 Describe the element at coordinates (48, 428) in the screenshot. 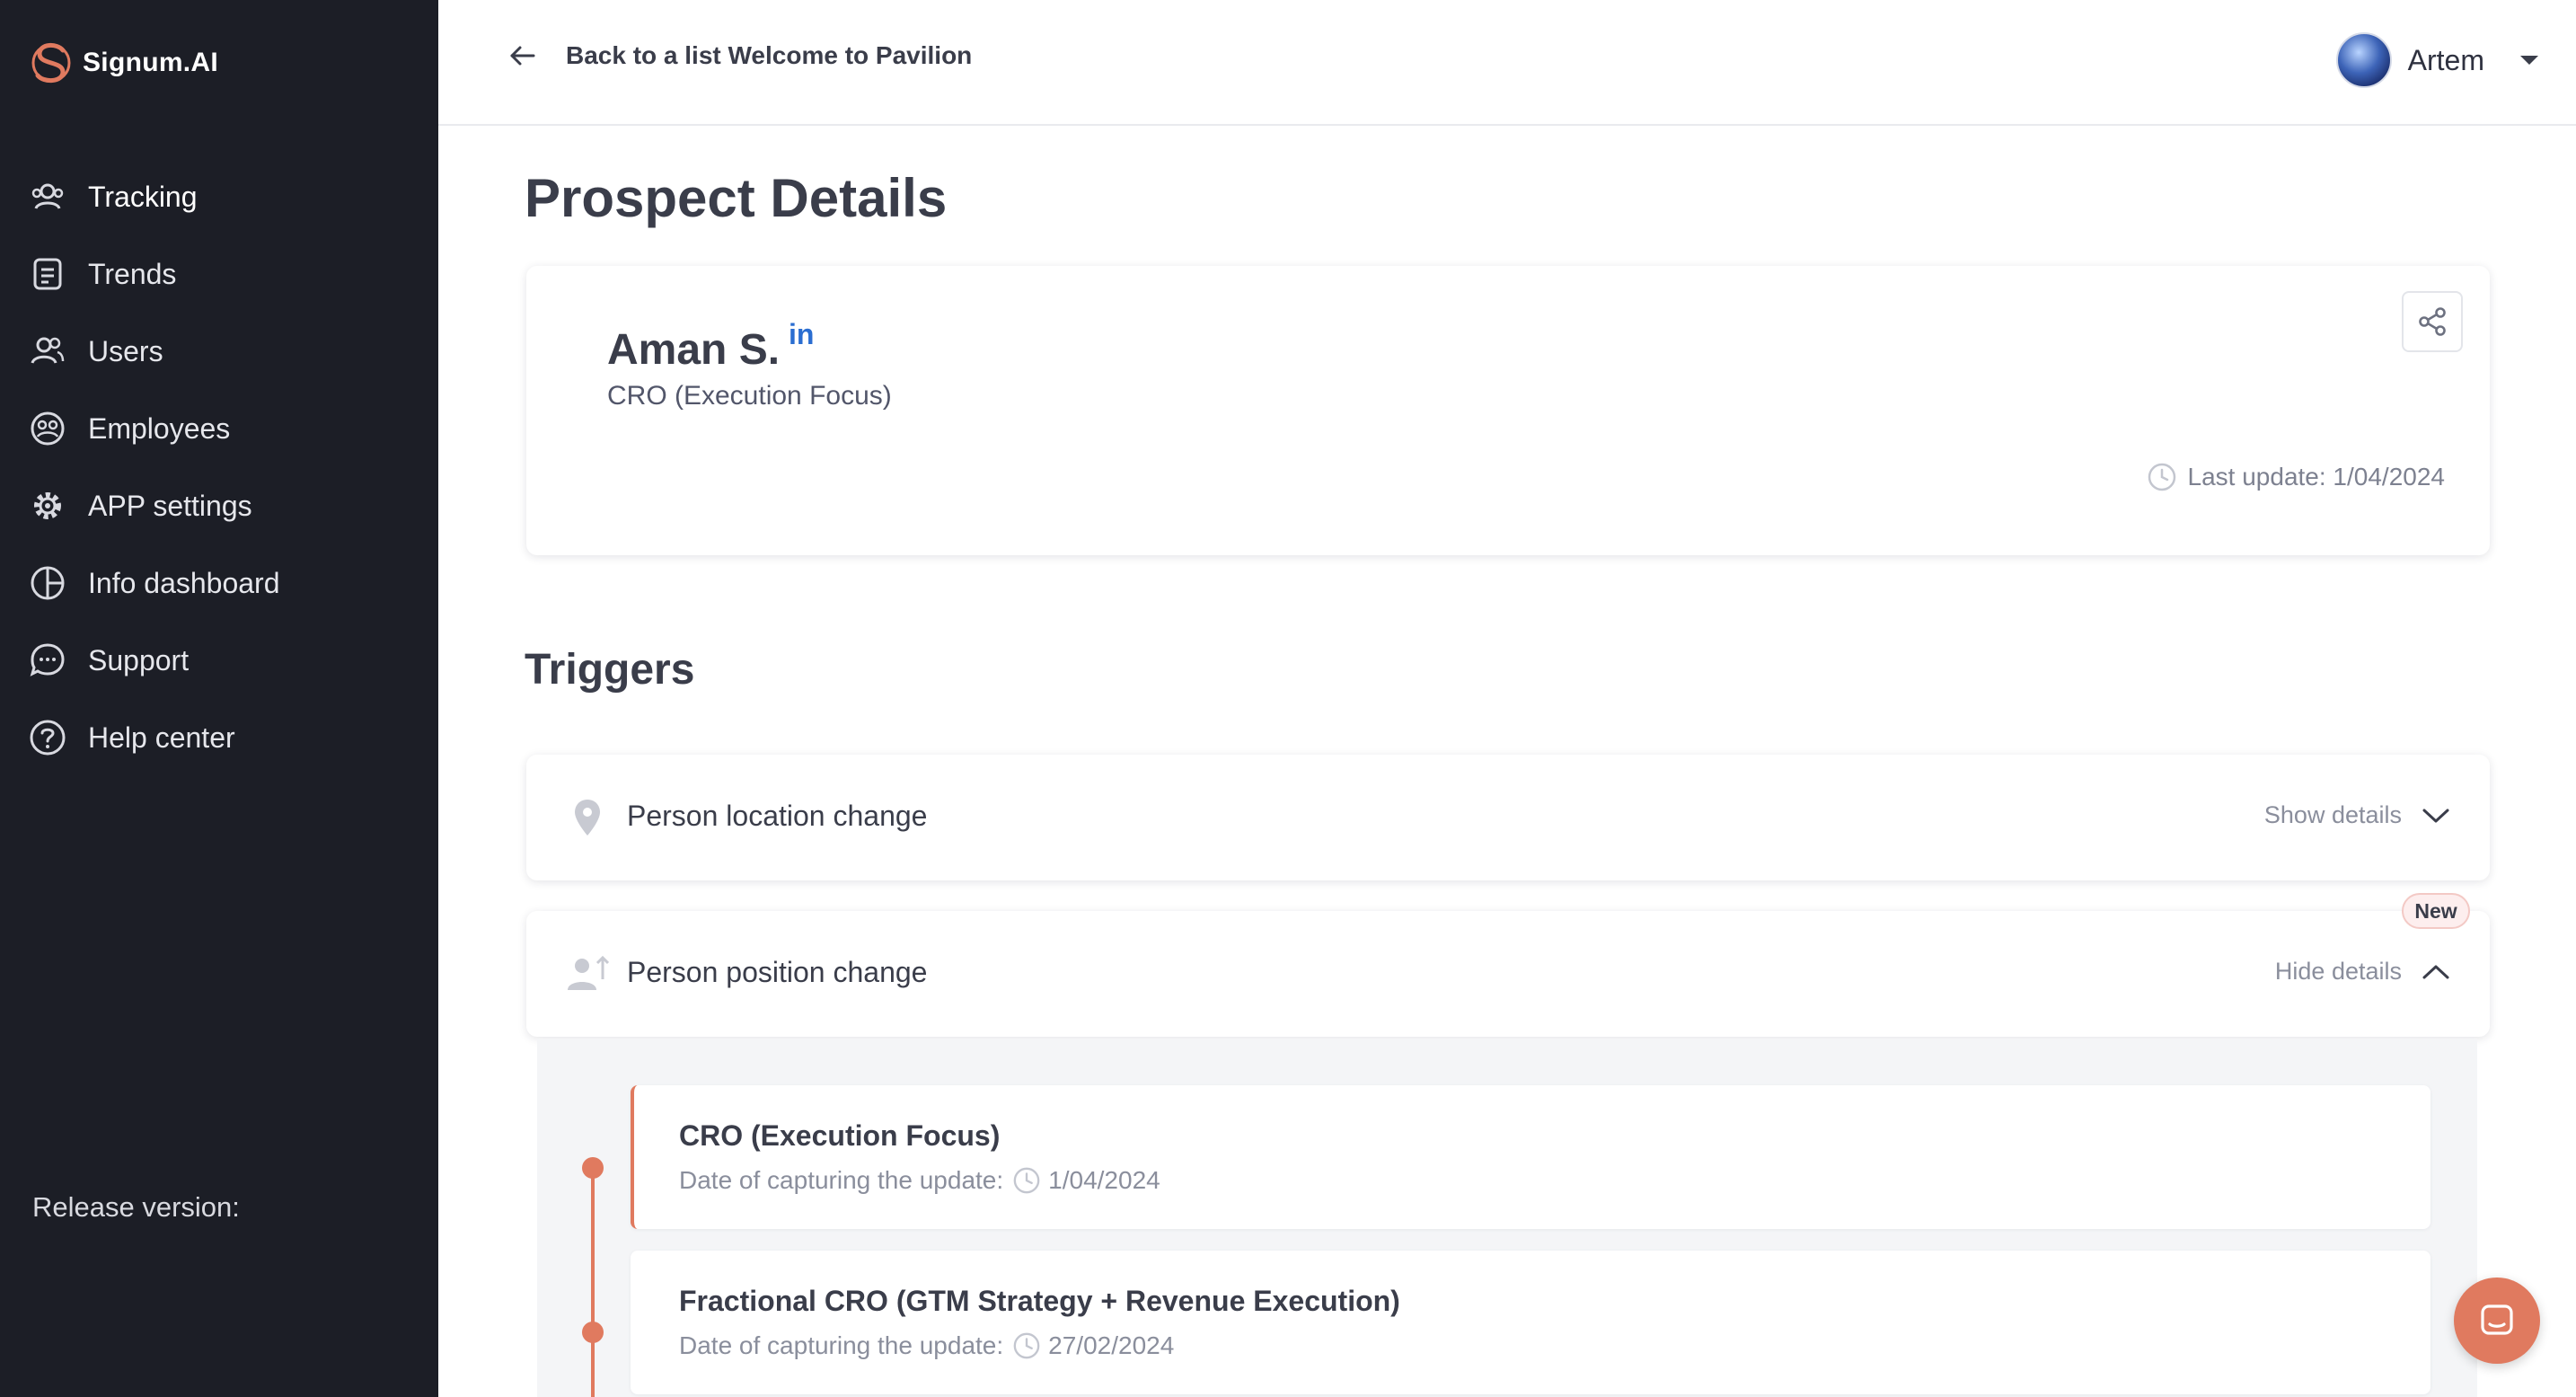

I see `employees-icon` at that location.